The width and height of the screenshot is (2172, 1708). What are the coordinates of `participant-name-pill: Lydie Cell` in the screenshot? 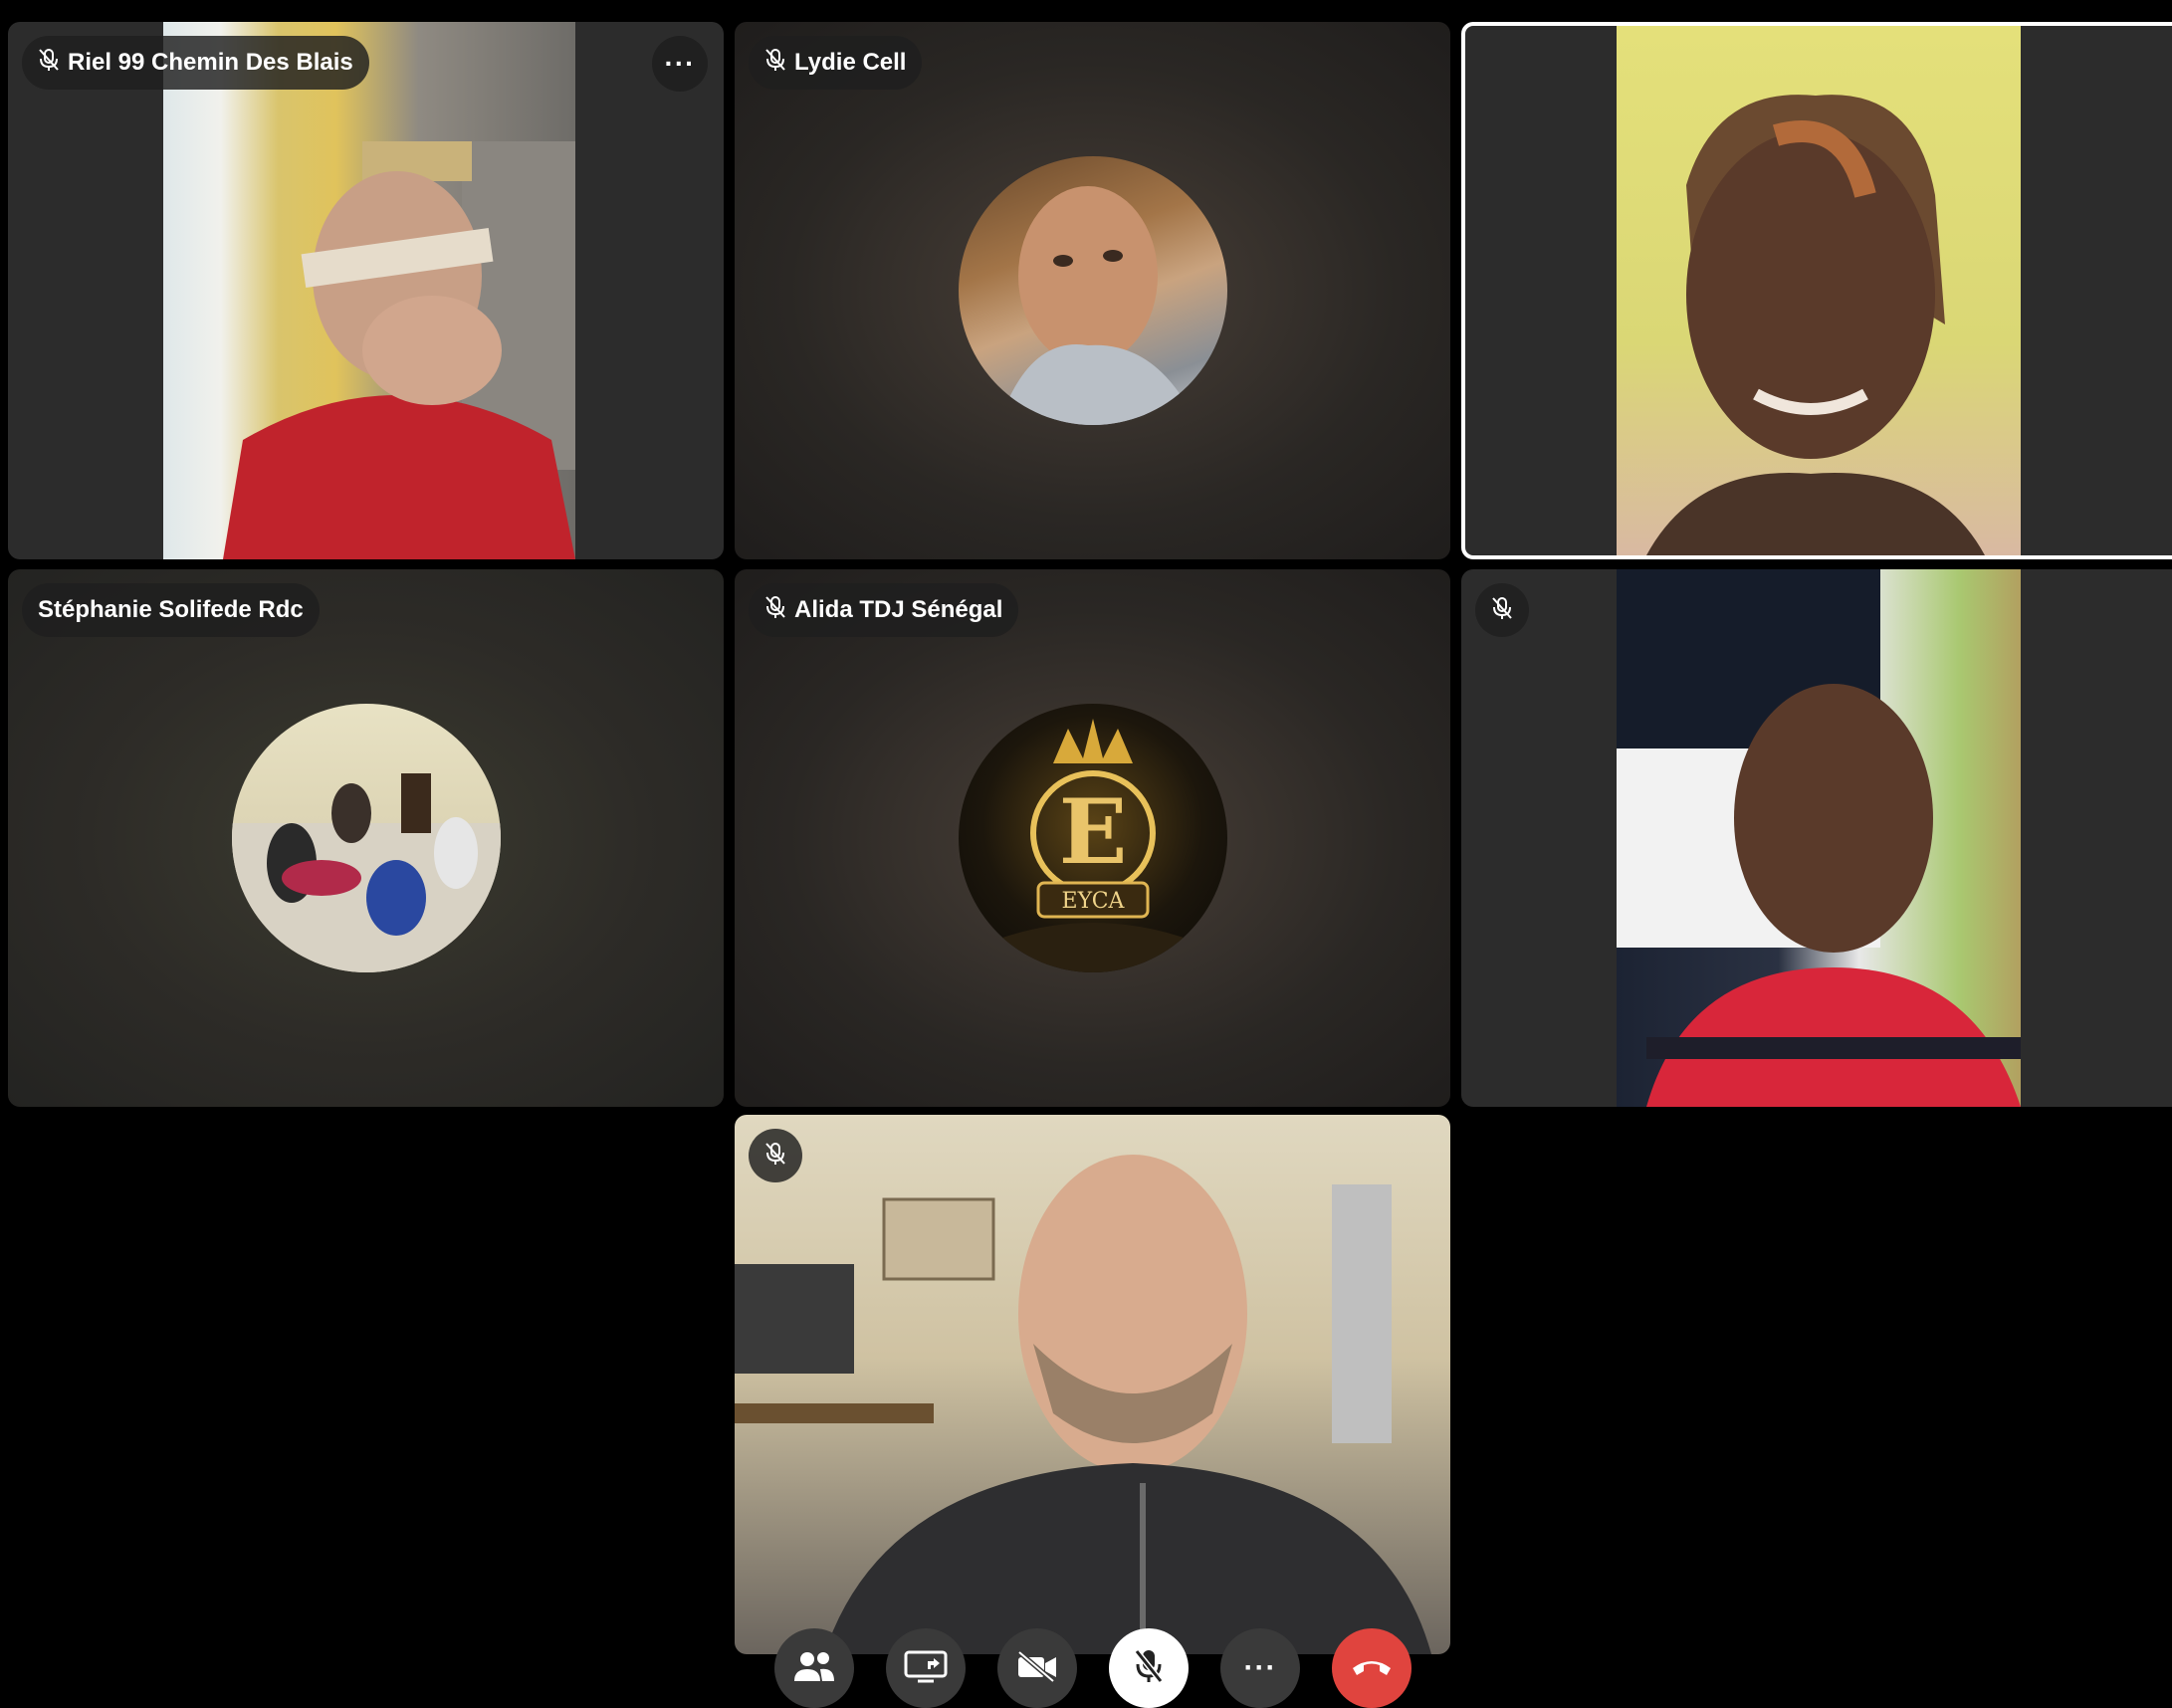 It's located at (836, 63).